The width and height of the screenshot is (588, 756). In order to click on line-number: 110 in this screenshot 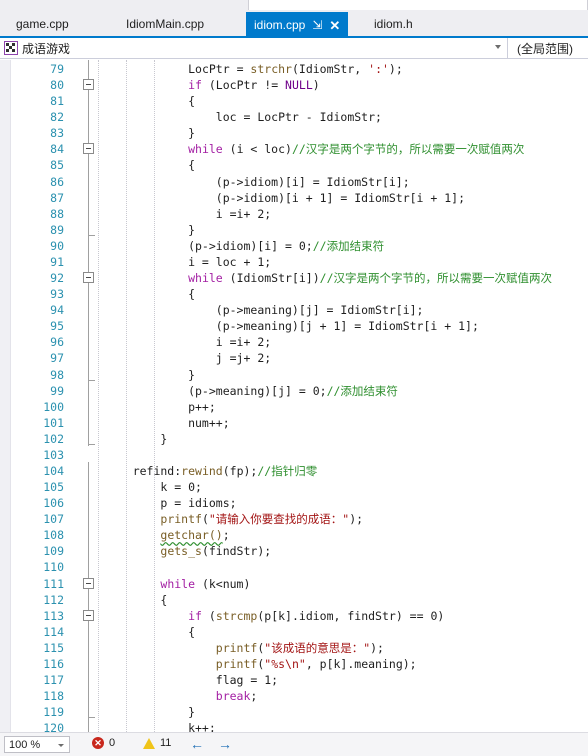, I will do `click(53, 567)`.